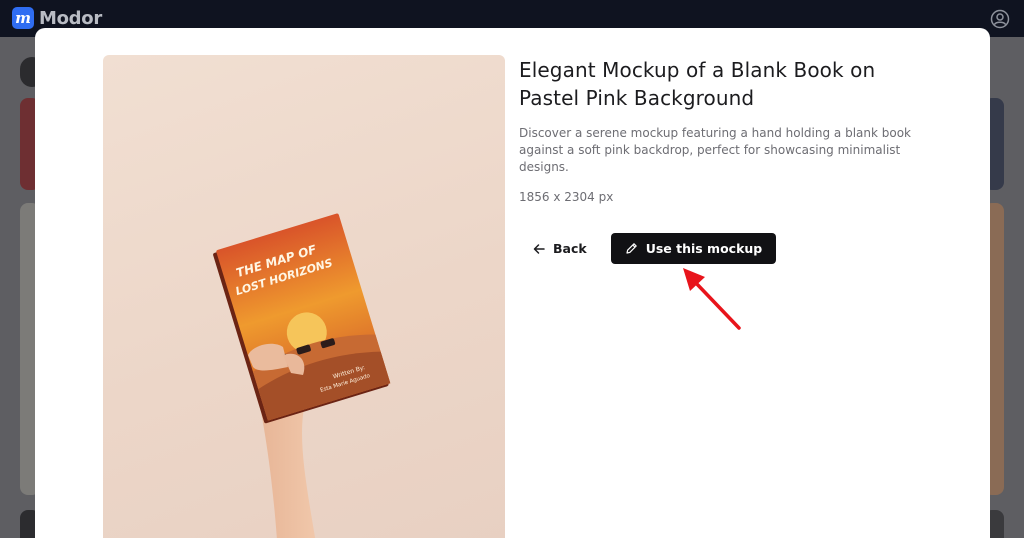 The width and height of the screenshot is (1024, 538). What do you see at coordinates (539, 248) in the screenshot?
I see `arrow-left-icon` at bounding box center [539, 248].